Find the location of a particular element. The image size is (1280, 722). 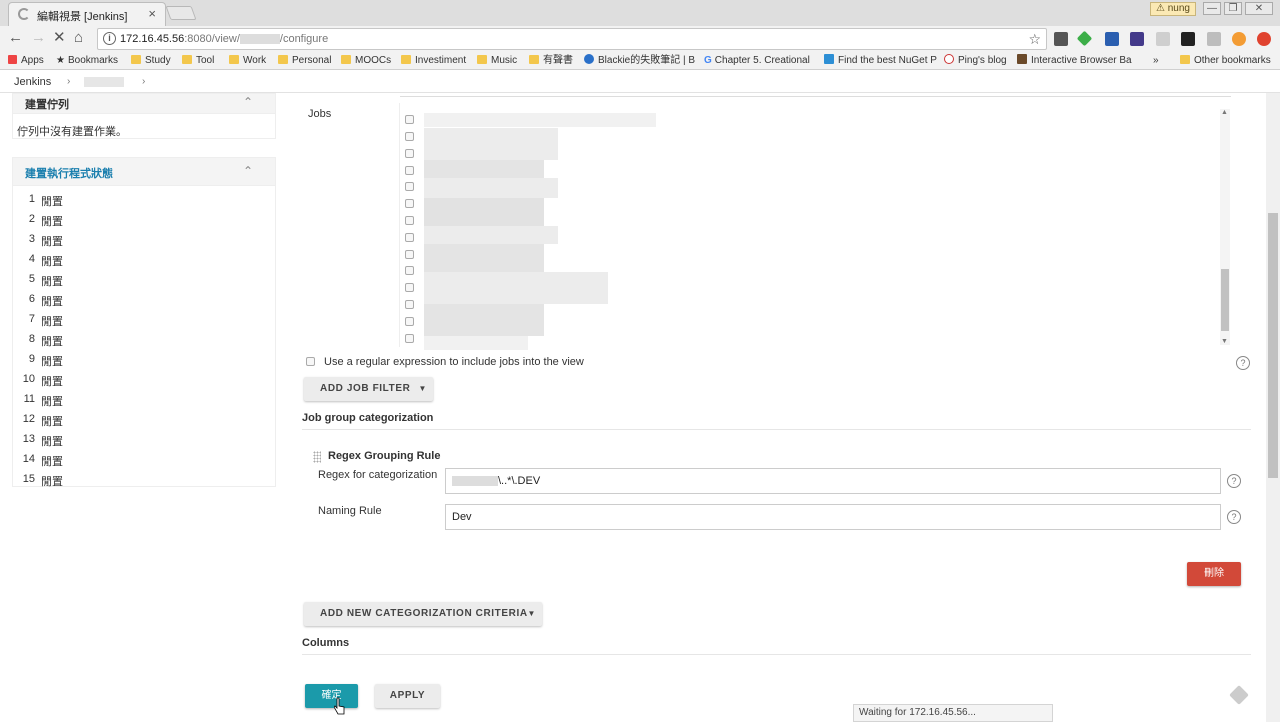

bookmark-bookmarks: ★ Bookmarks is located at coordinates (87, 61).